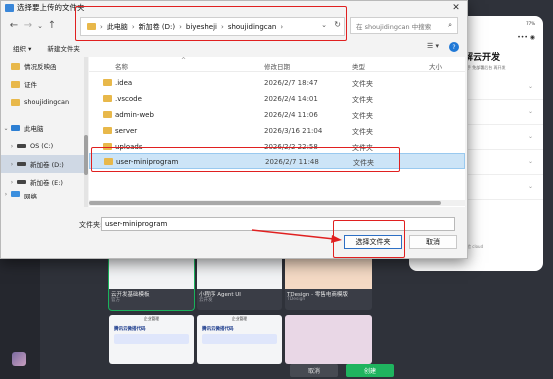 This screenshot has width=553, height=379. I want to click on template-card: TDesign - 零售电商模版 TDesign, so click(328, 283).